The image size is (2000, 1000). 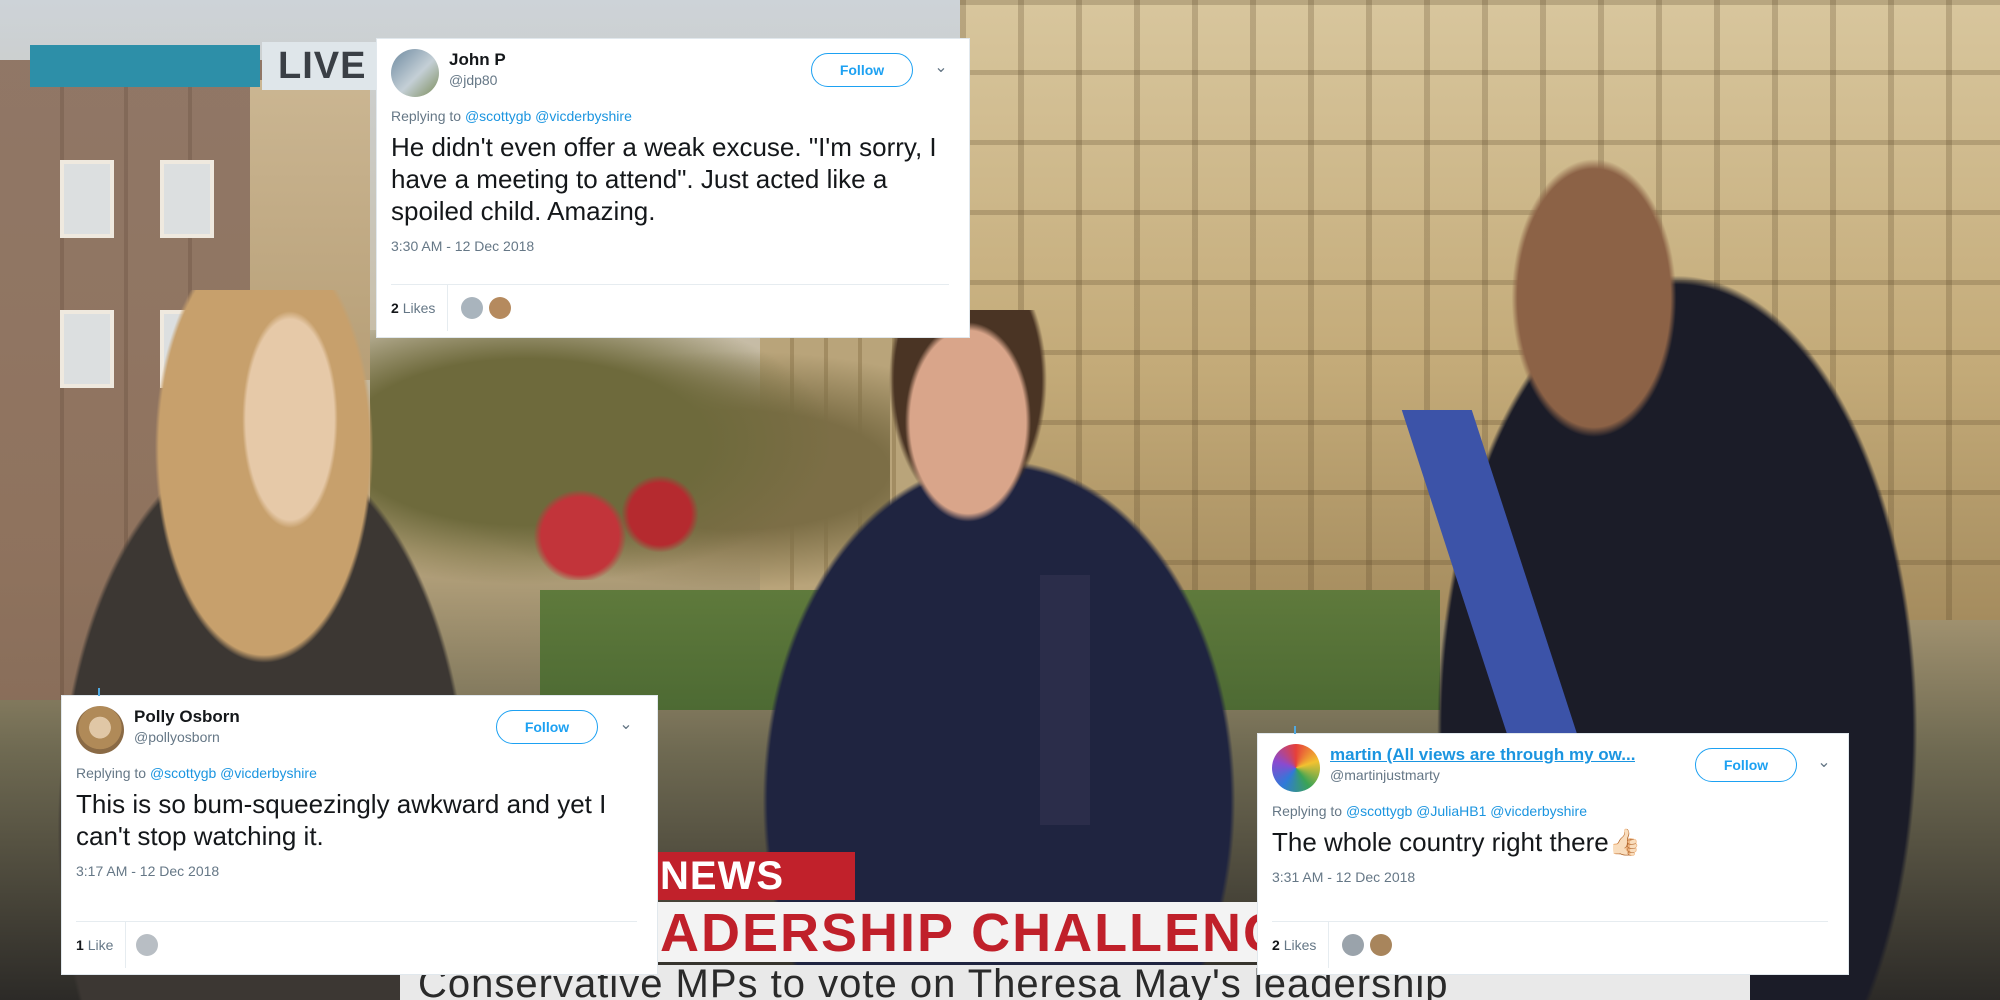 I want to click on likes-number: 1, so click(x=80, y=945).